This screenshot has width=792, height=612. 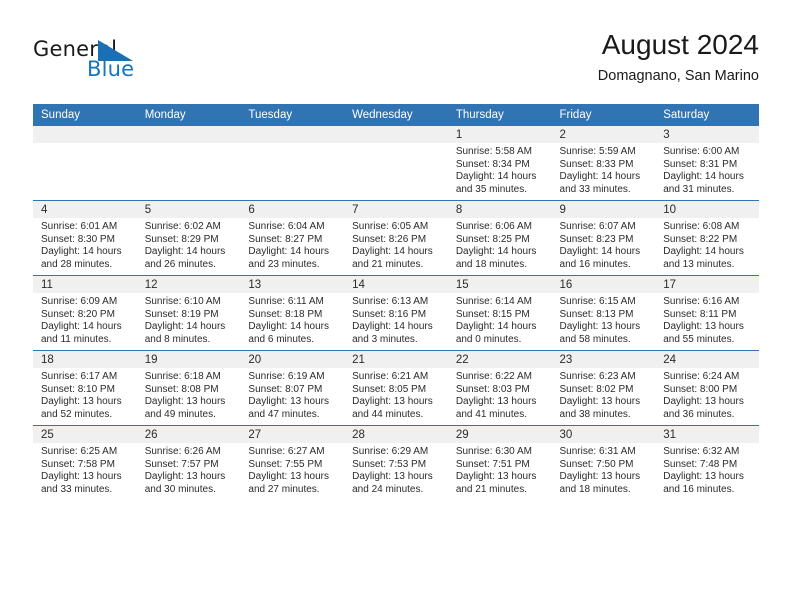 I want to click on daylight-duration-line2: and 11 minutes., so click(x=76, y=339).